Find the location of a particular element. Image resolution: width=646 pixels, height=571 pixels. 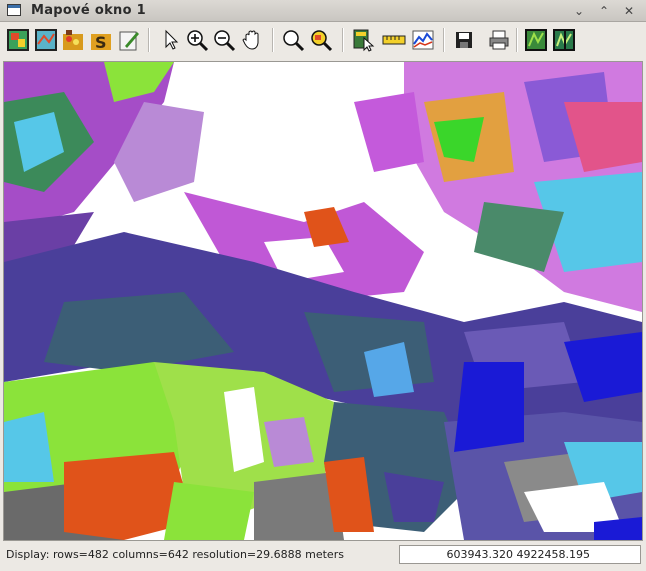

pointer-button is located at coordinates (170, 40).